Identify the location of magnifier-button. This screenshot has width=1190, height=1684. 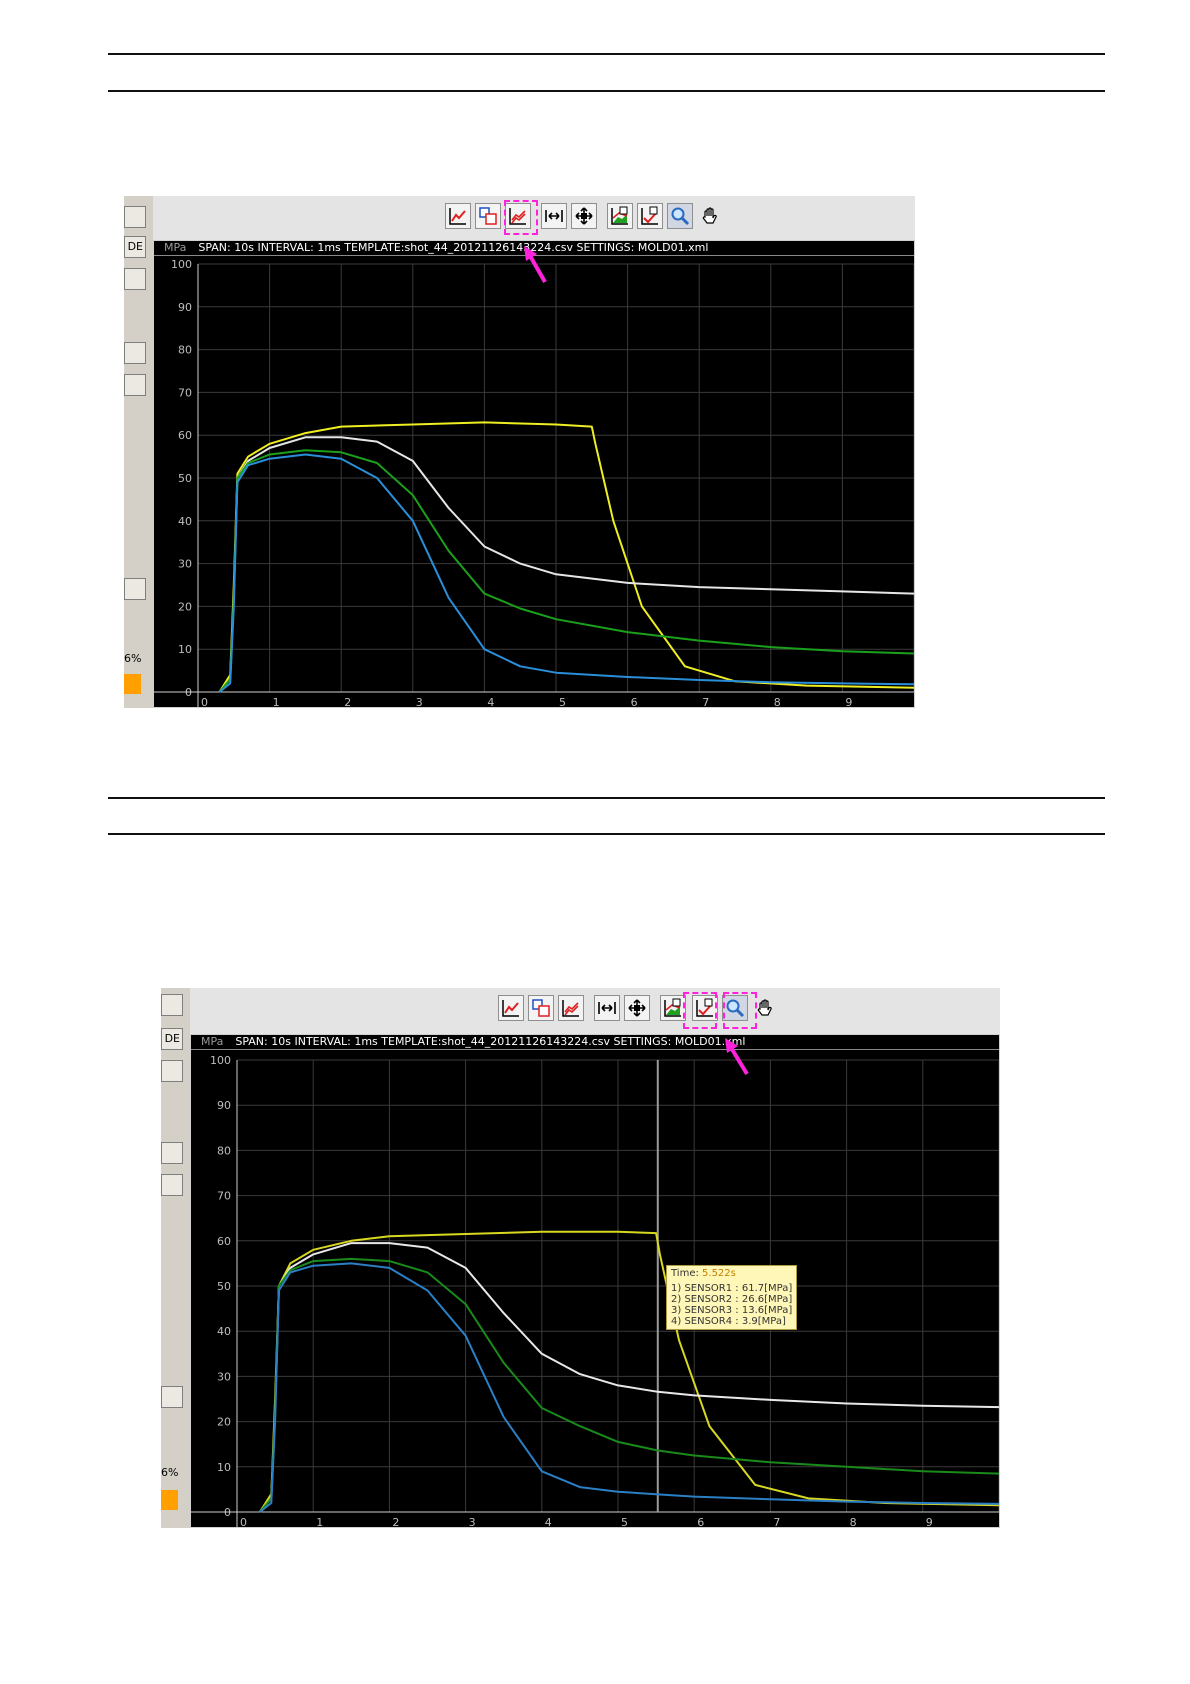
(680, 216).